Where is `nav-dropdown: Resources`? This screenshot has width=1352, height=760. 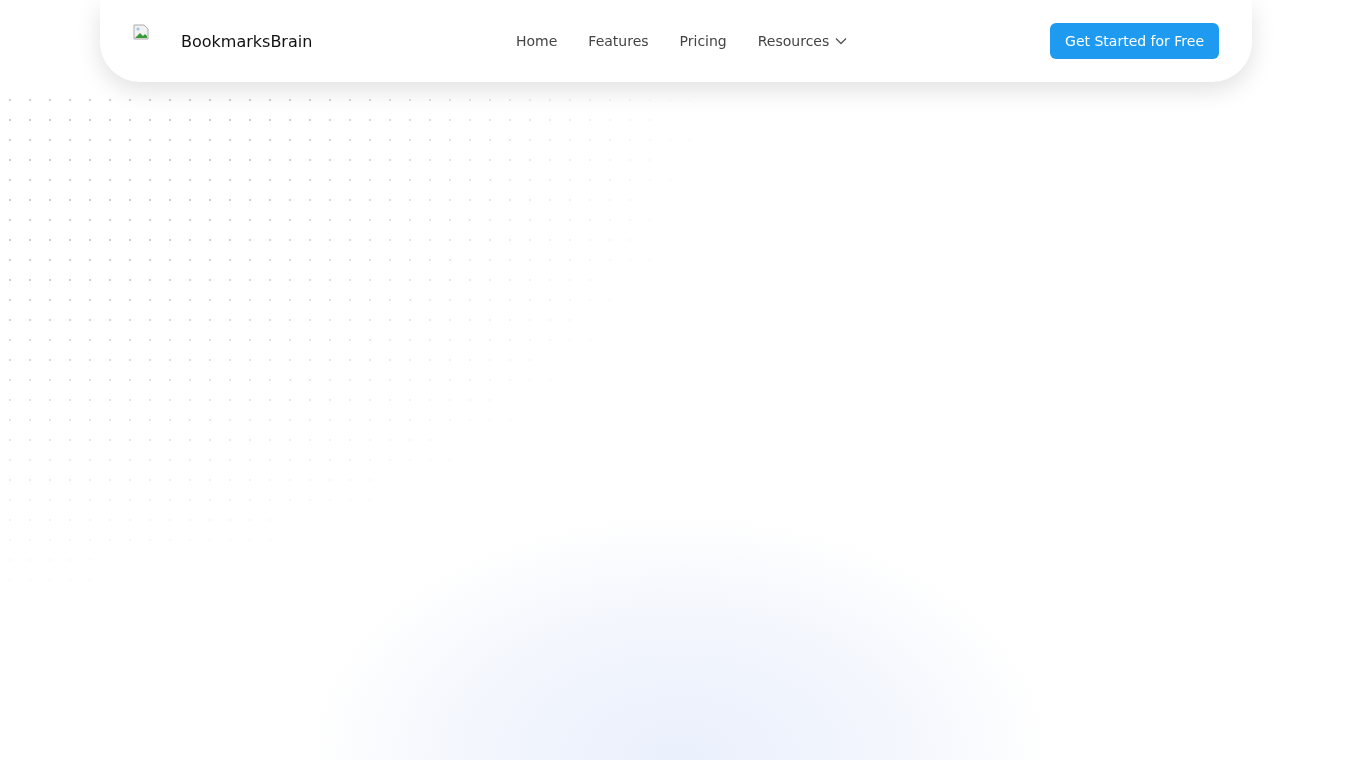 nav-dropdown: Resources is located at coordinates (802, 41).